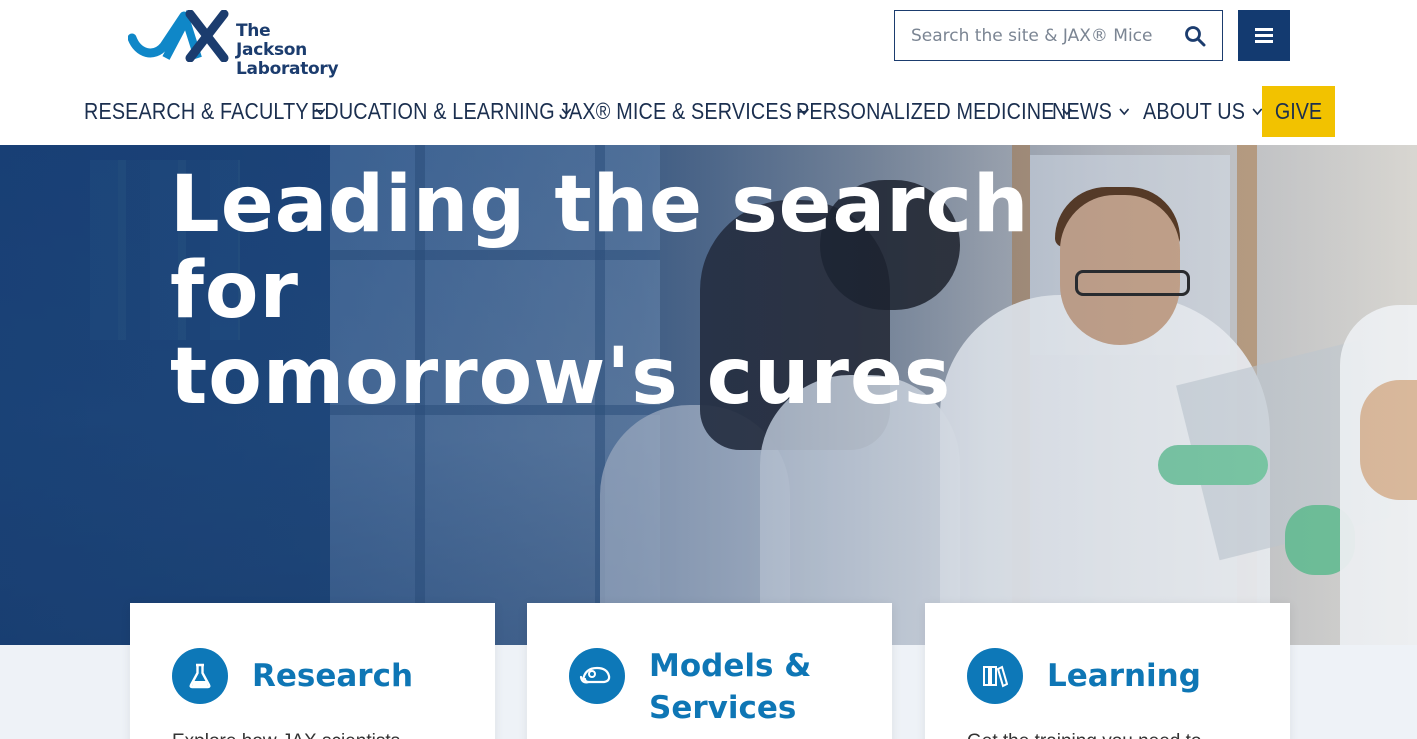  I want to click on nav-label: EDUCATION & LEARNING, so click(433, 110).